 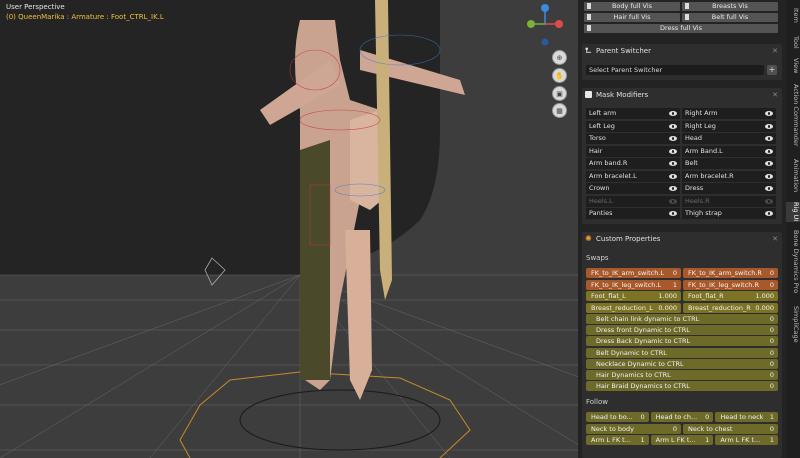 What do you see at coordinates (729, 201) in the screenshot?
I see `mask-toggle-heels-r: Heels.R` at bounding box center [729, 201].